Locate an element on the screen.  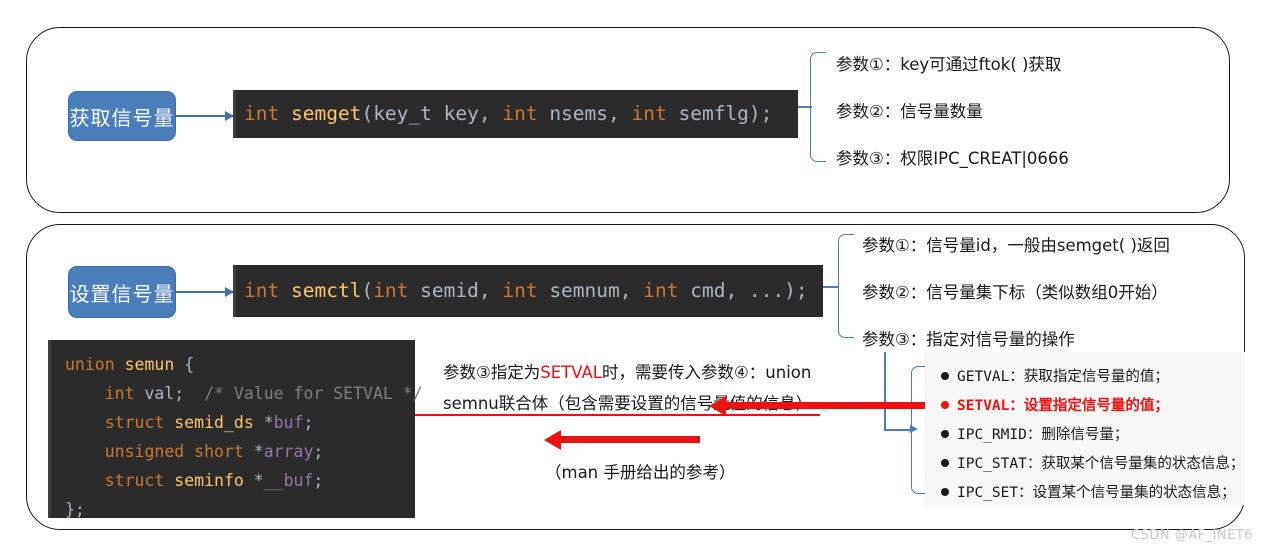
cmd-list-item: IPC_RMID：删除信号量； is located at coordinates (1034, 433).